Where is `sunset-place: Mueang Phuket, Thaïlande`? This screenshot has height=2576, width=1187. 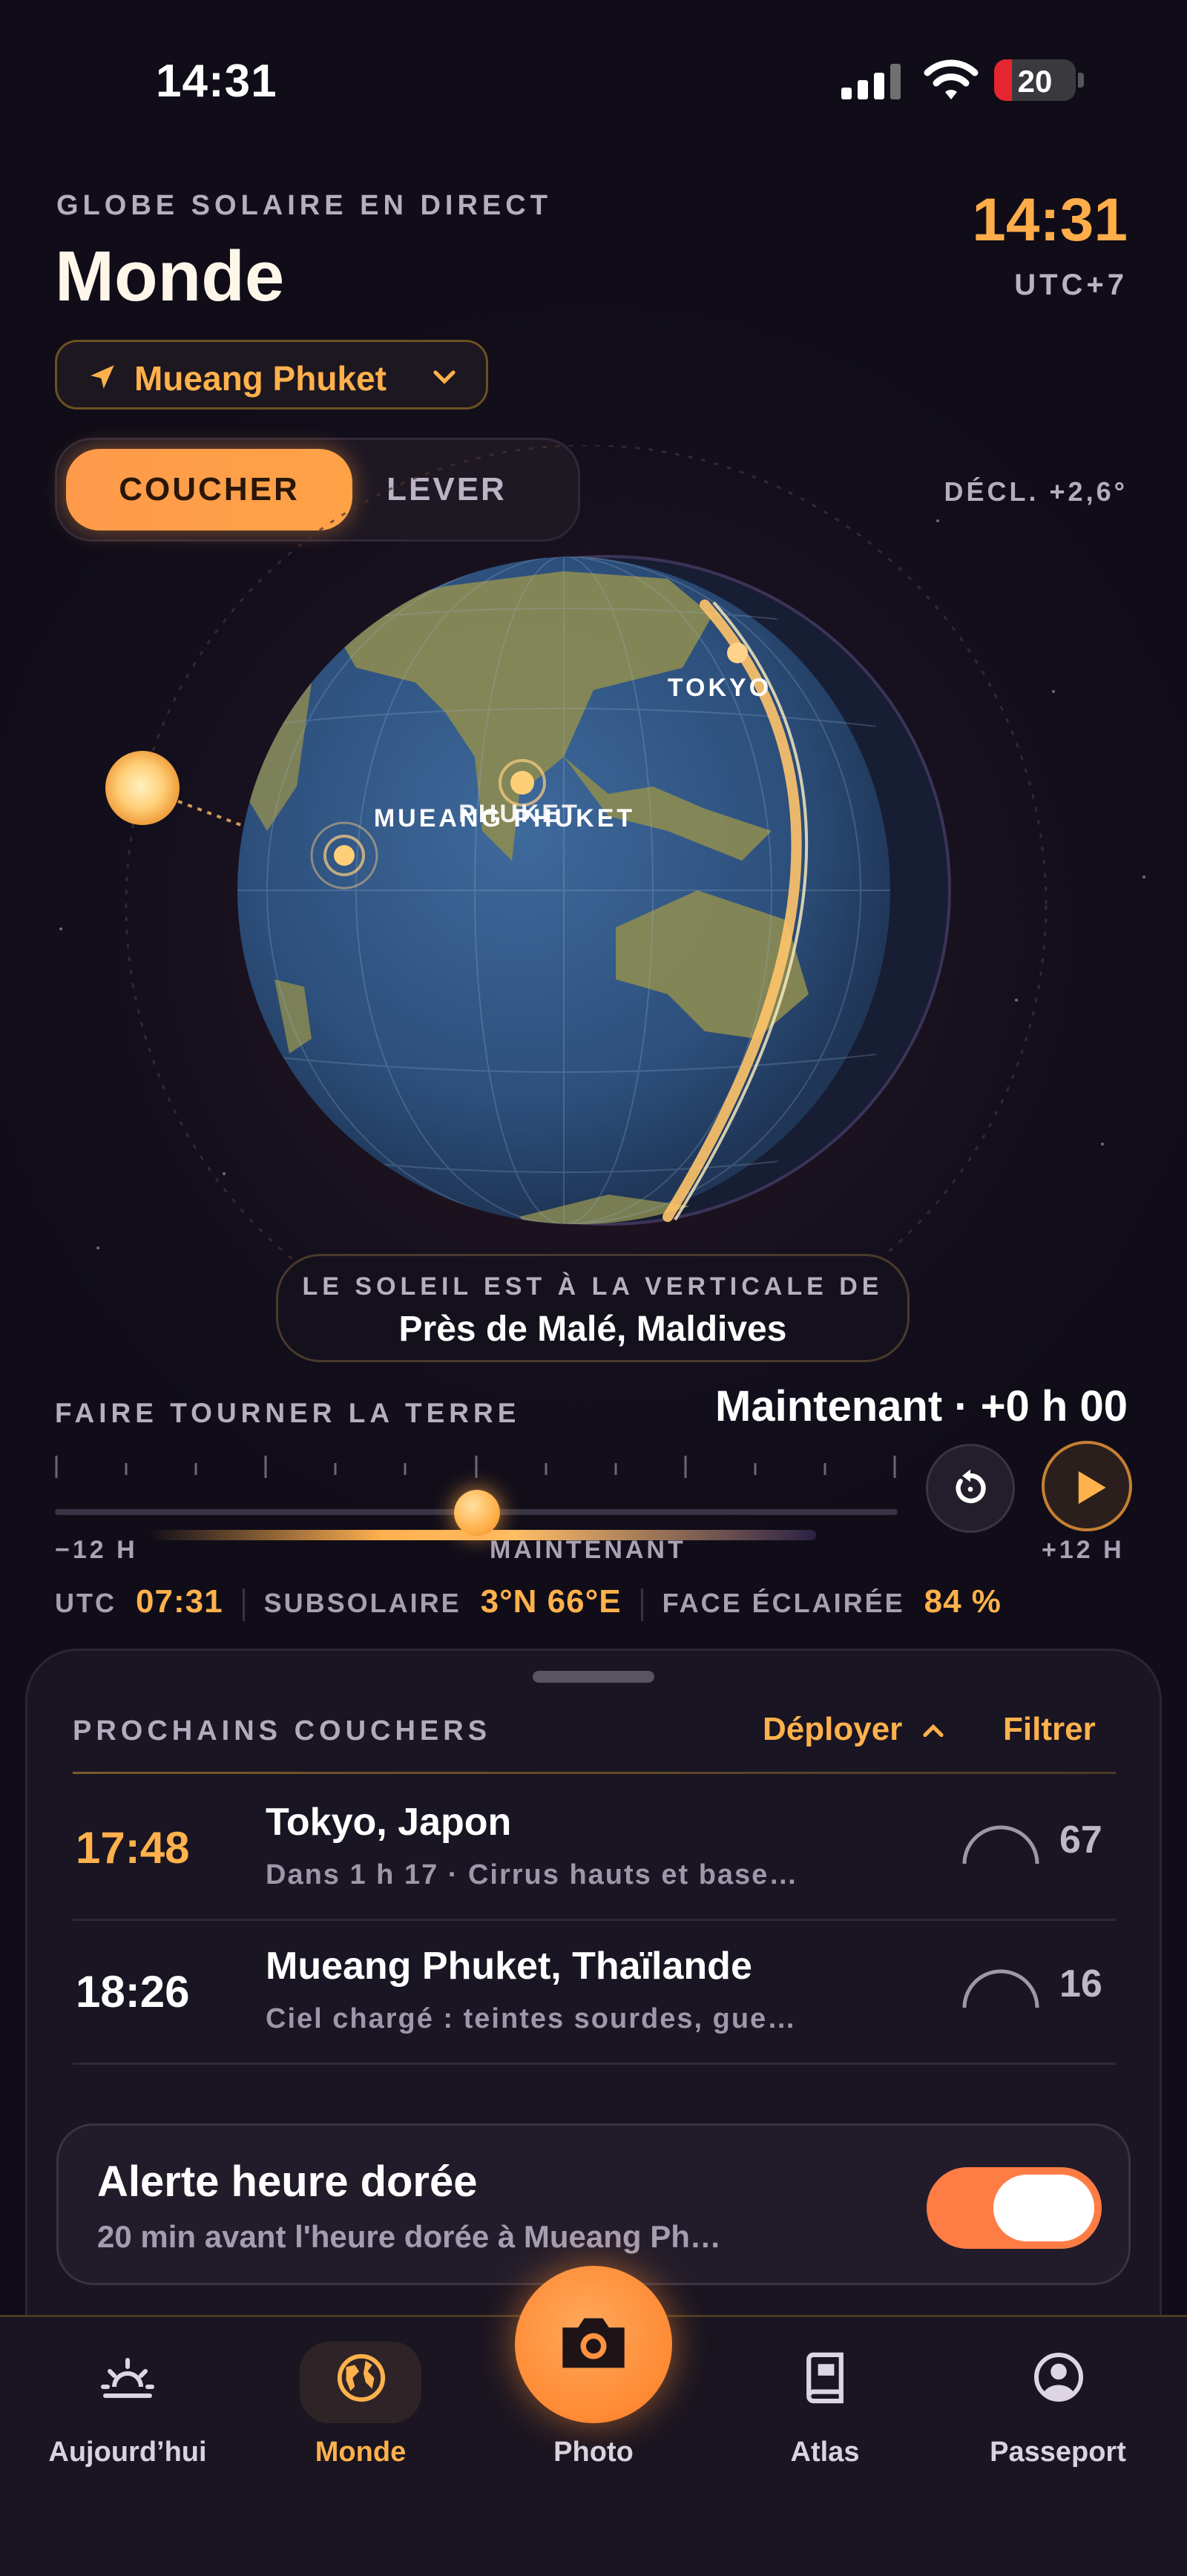 sunset-place: Mueang Phuket, Thaïlande is located at coordinates (509, 1966).